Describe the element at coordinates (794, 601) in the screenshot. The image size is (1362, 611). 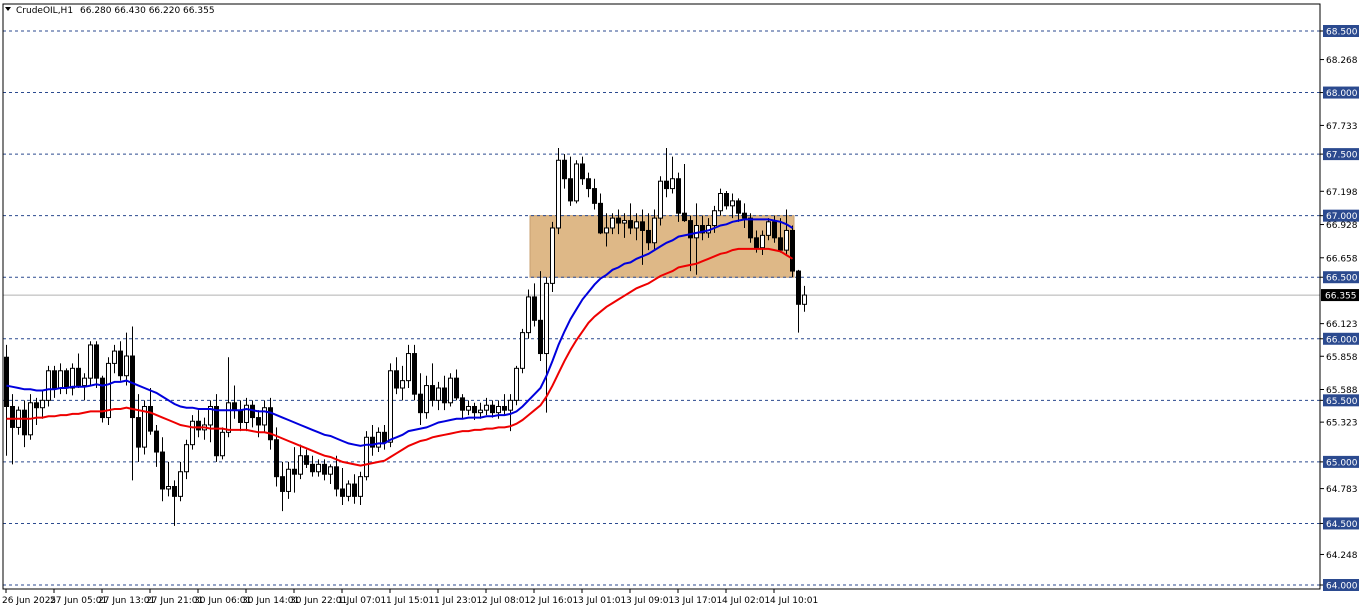
I see `x-tick-label: 4 Jul 10:01` at that location.